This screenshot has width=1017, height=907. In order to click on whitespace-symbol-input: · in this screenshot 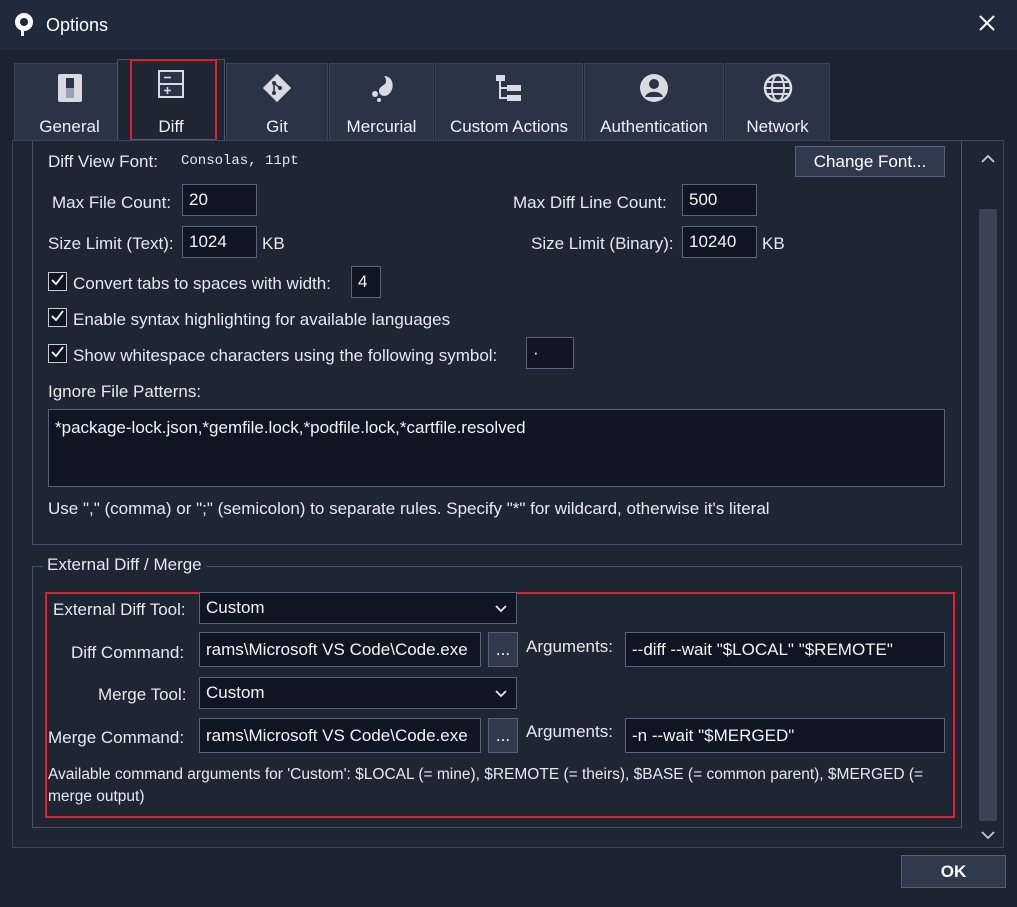, I will do `click(550, 353)`.